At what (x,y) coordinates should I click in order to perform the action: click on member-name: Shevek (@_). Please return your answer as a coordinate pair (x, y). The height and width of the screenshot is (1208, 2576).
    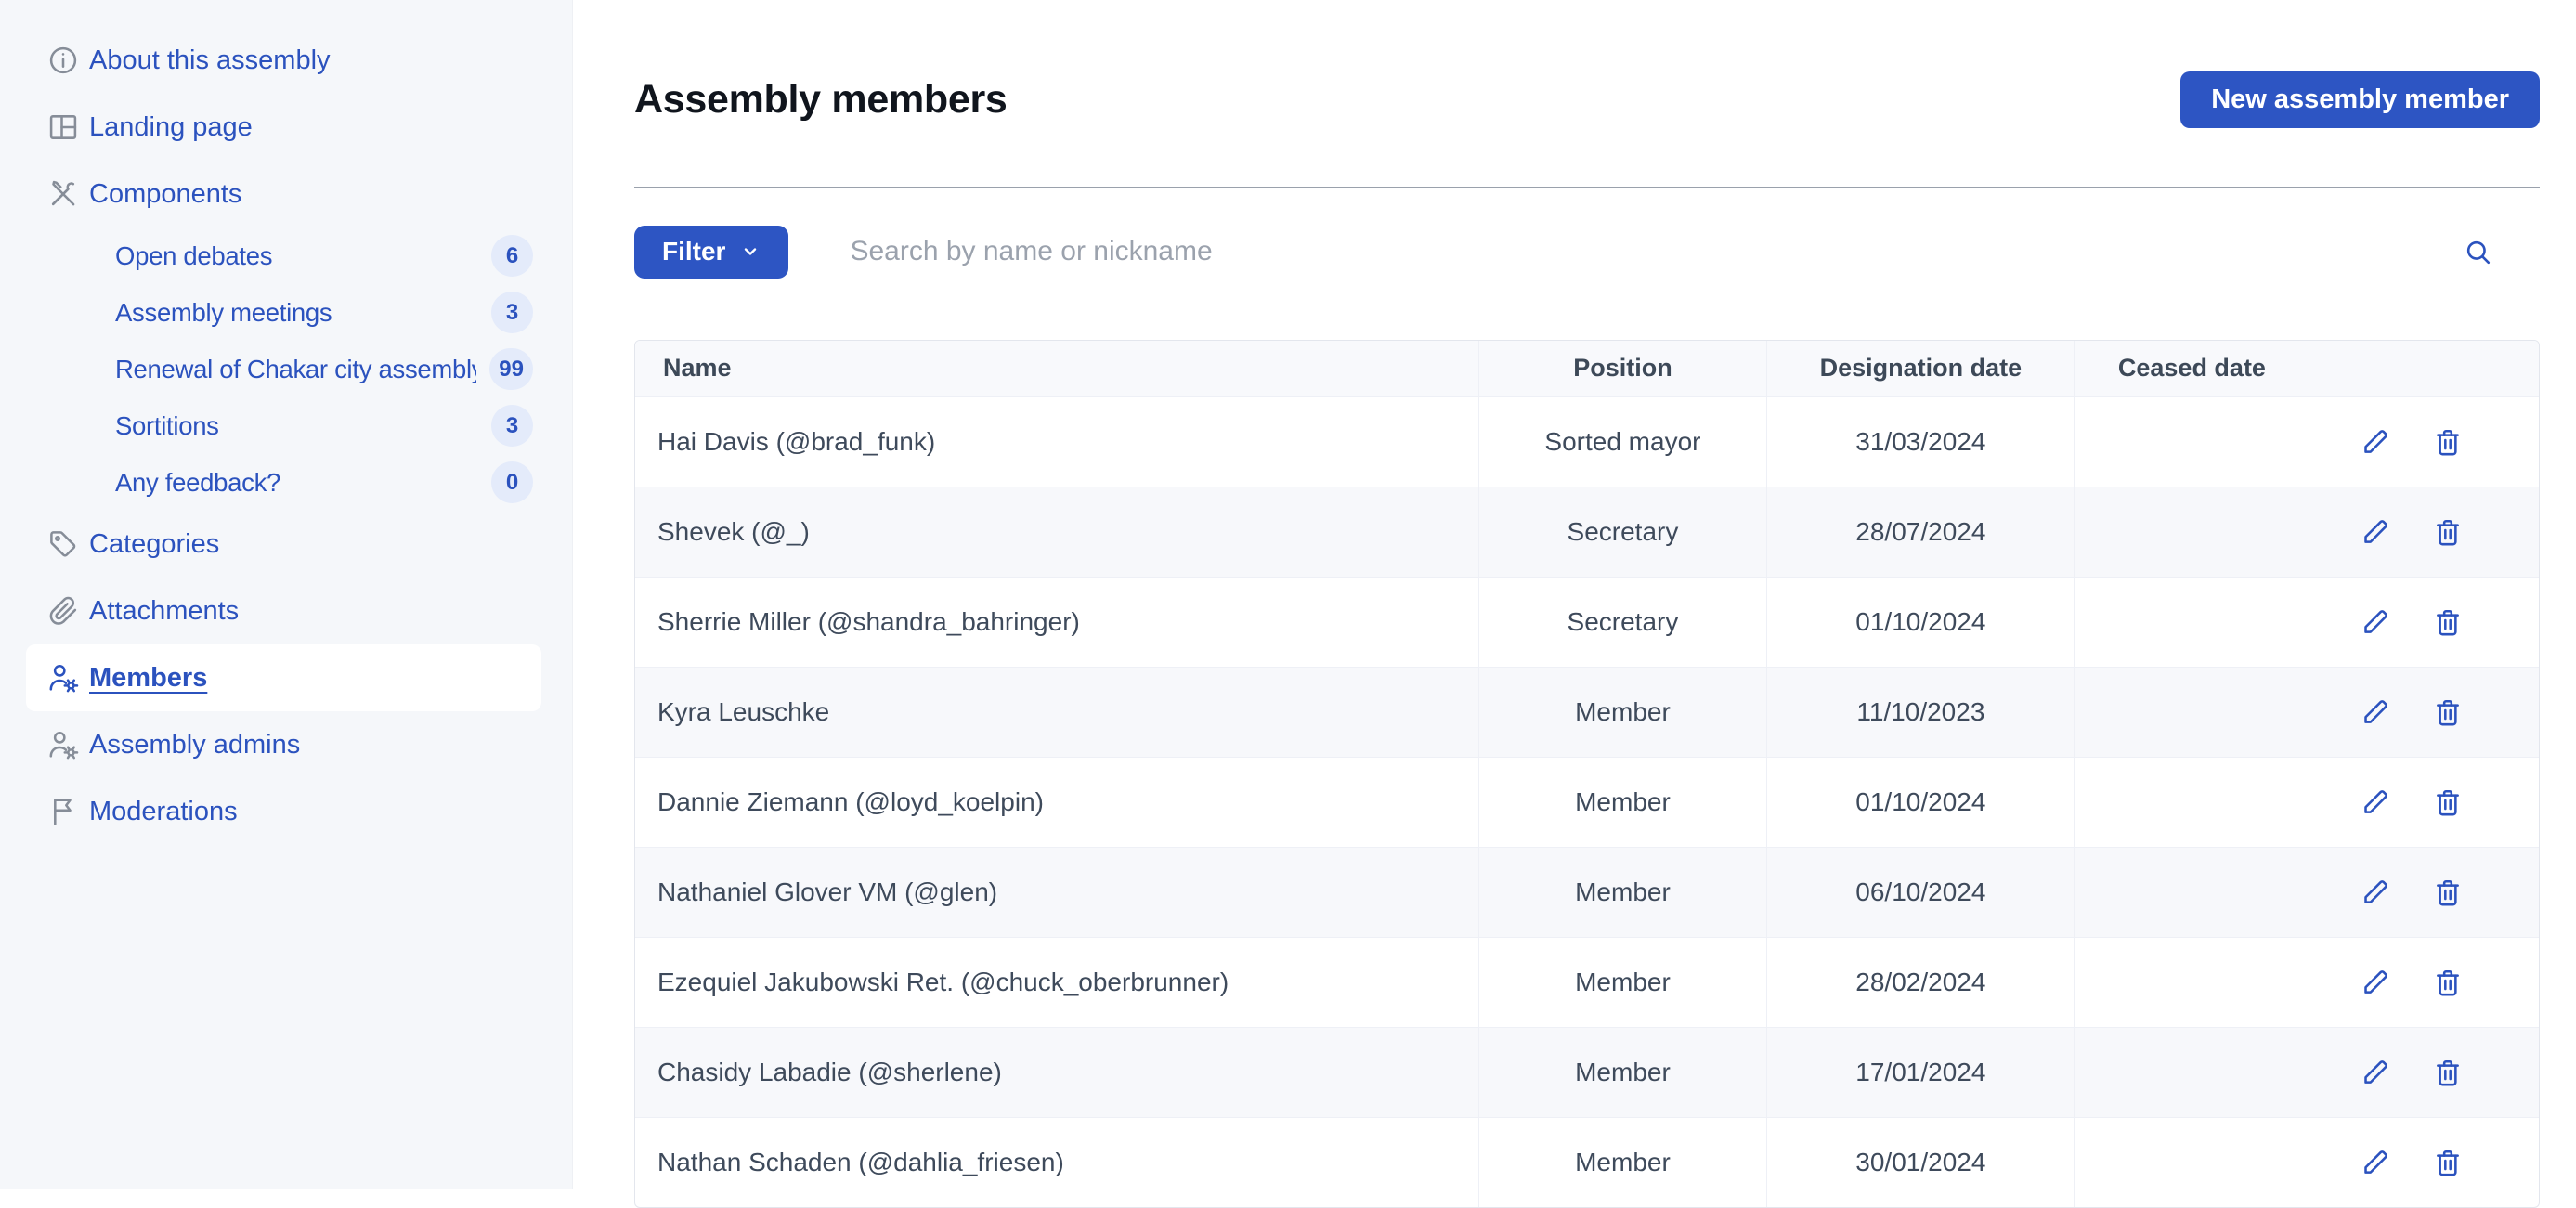
    Looking at the image, I should click on (1057, 532).